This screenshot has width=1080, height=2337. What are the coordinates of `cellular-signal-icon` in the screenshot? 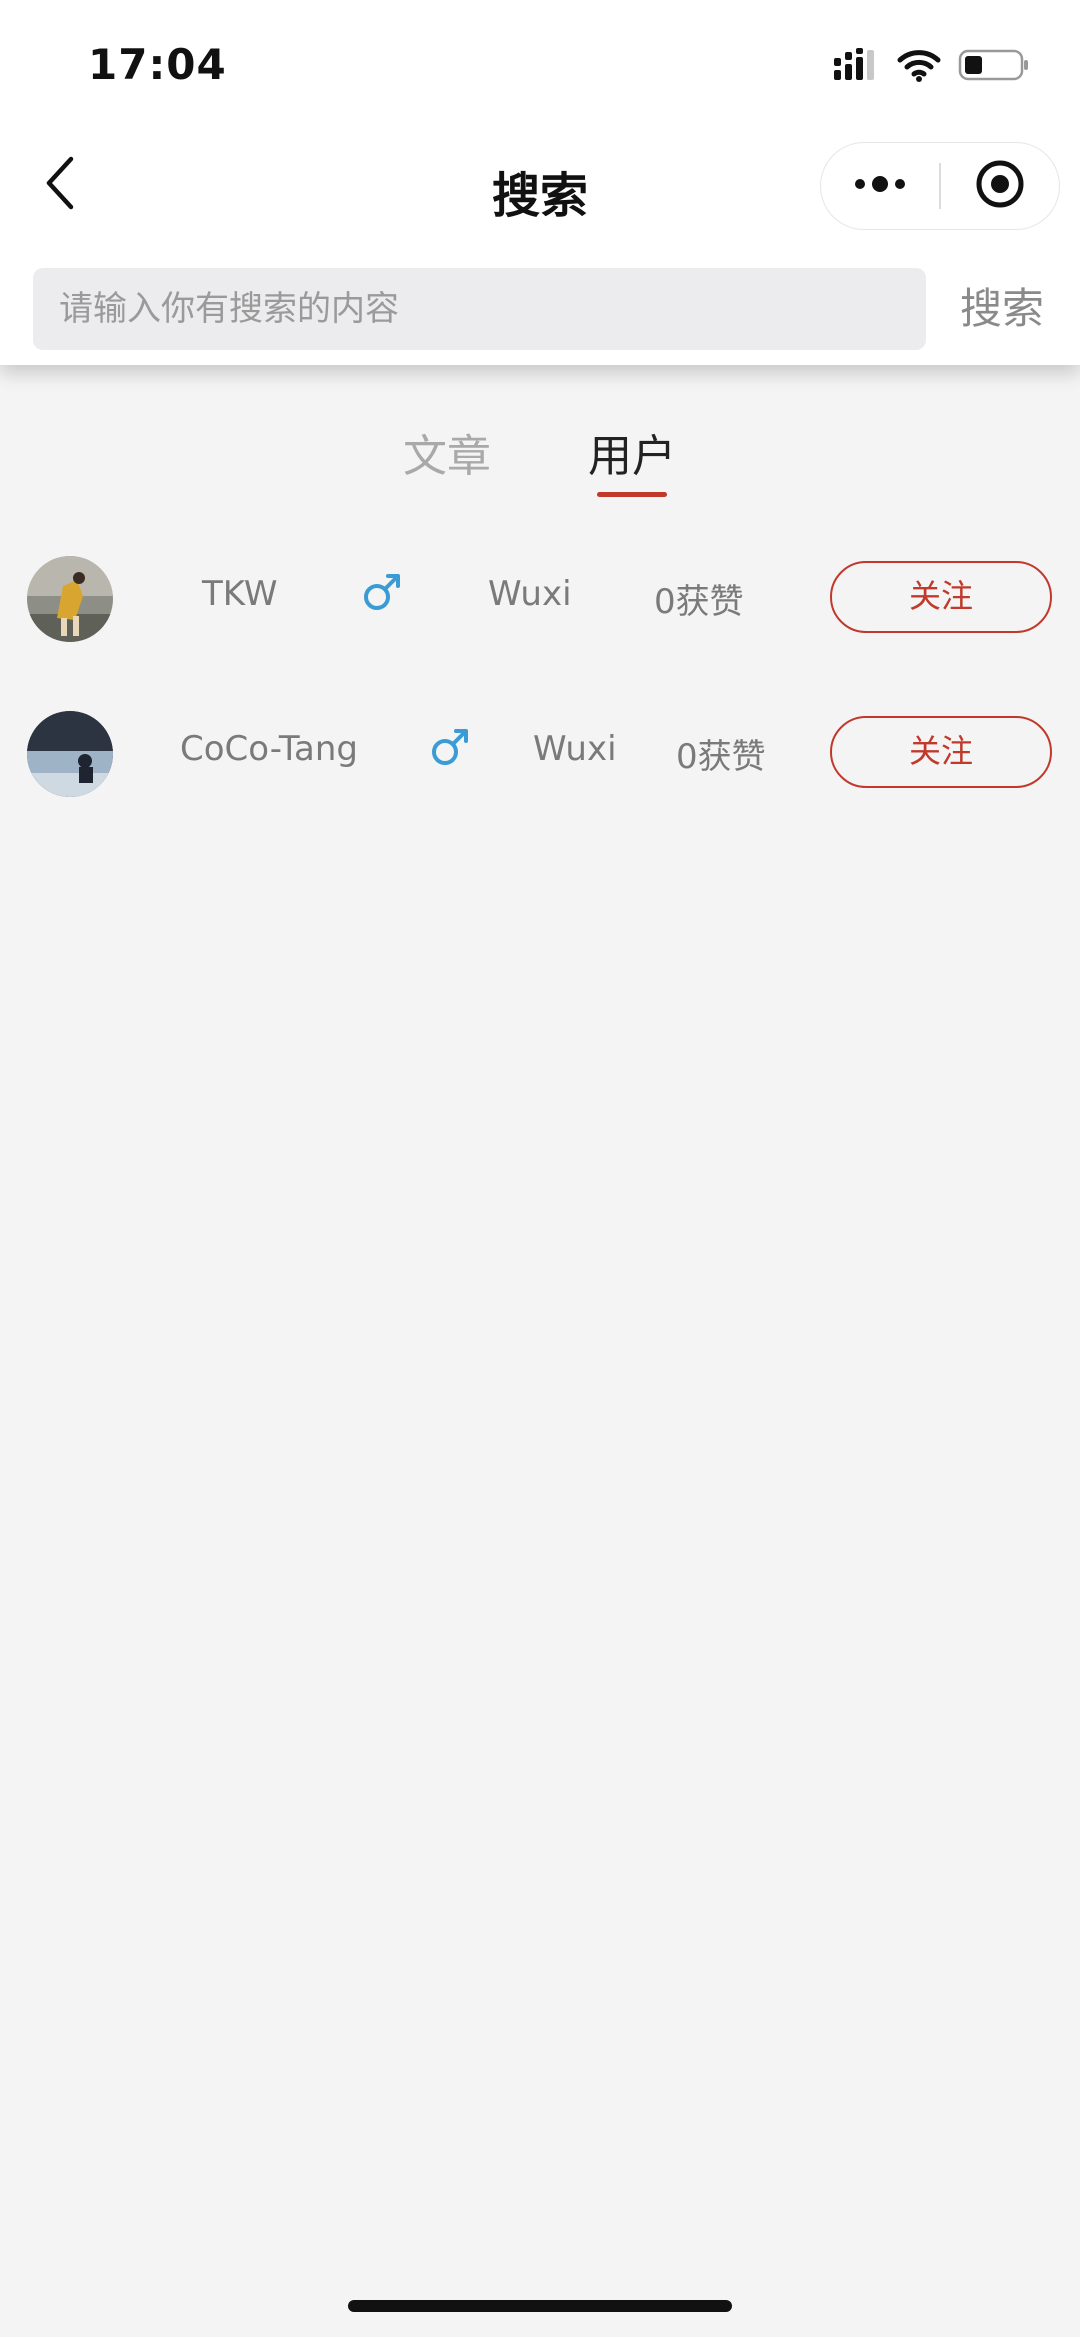 It's located at (856, 65).